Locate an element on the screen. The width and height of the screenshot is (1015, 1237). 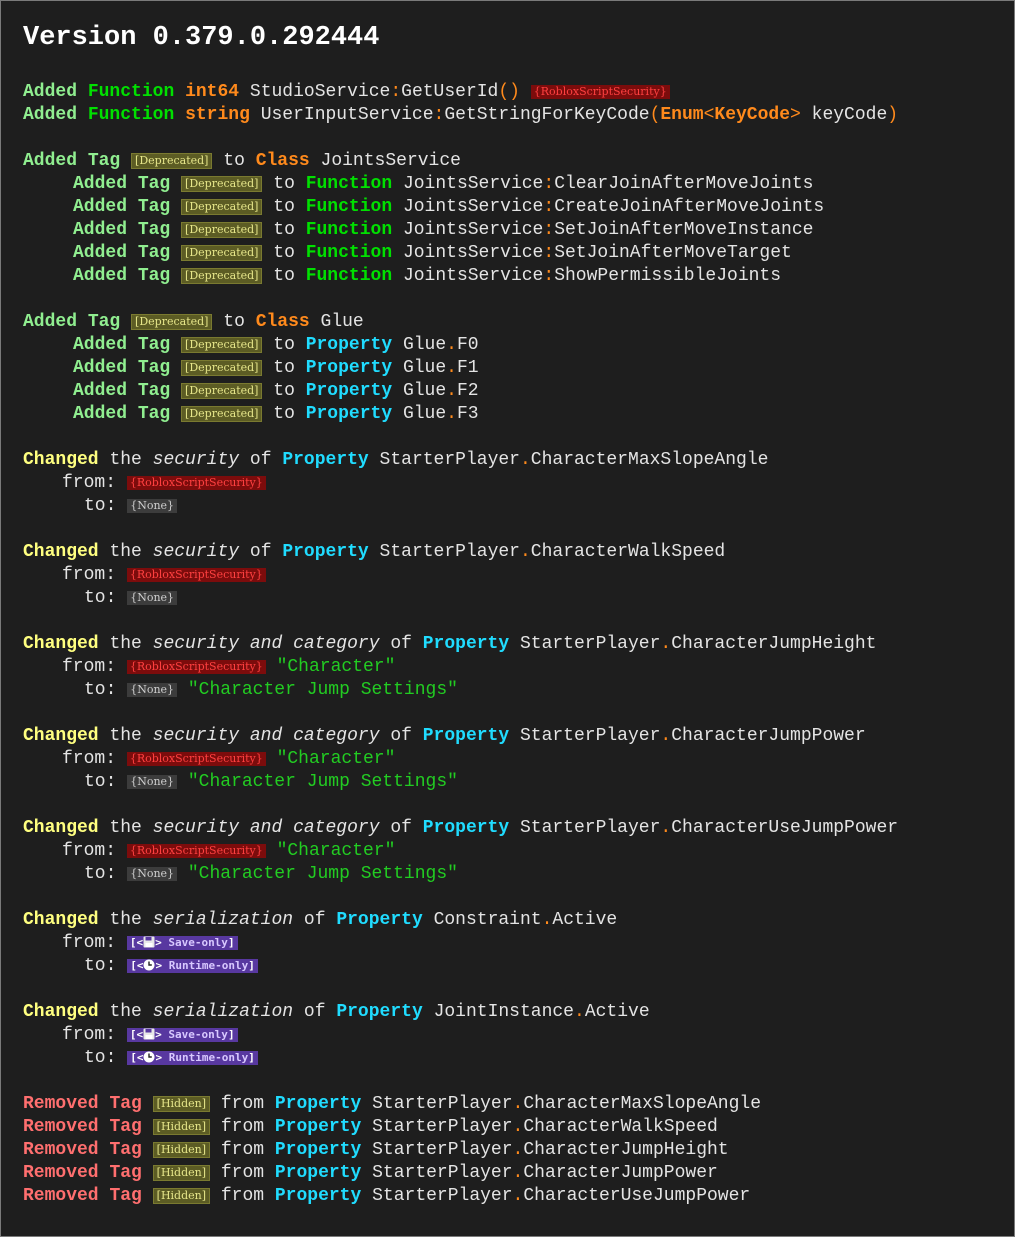
member-name: StarterPlayer.CharacterJumpPower is located at coordinates (692, 736).